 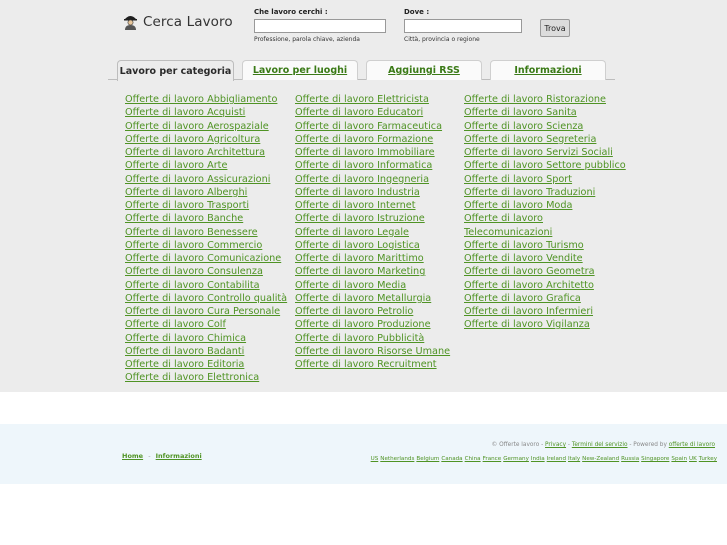 I want to click on category-link: Offerte di lavoro Elettricista, so click(x=372, y=99).